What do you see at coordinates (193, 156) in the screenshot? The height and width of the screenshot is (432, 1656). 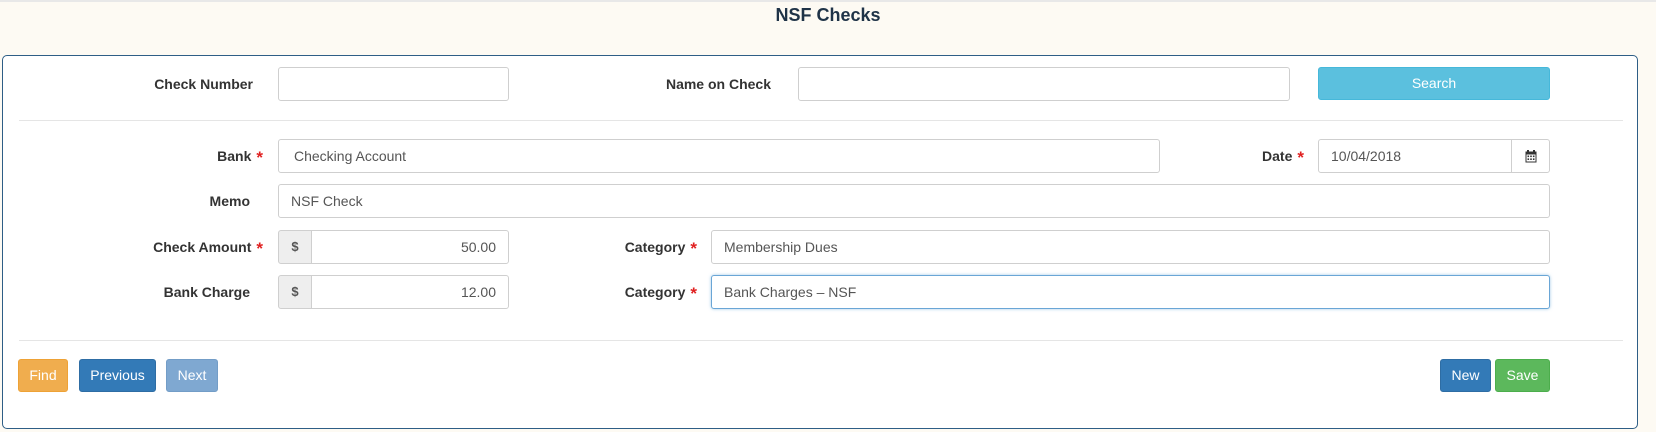 I see `bank-label: Bank *` at bounding box center [193, 156].